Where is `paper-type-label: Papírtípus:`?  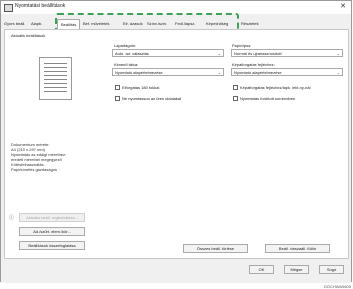 paper-type-label: Papírtípus: is located at coordinates (242, 45).